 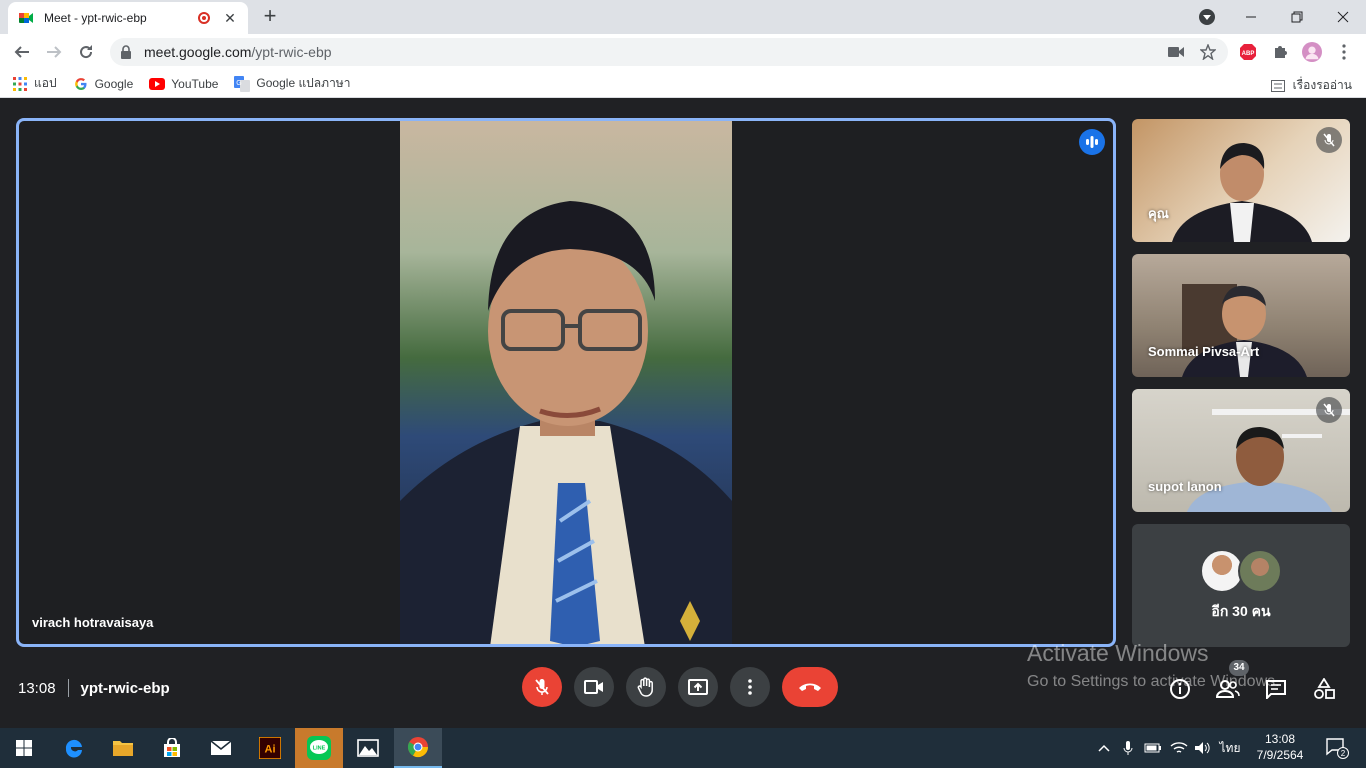 I want to click on camera-in-use-icon, so click(x=1176, y=52).